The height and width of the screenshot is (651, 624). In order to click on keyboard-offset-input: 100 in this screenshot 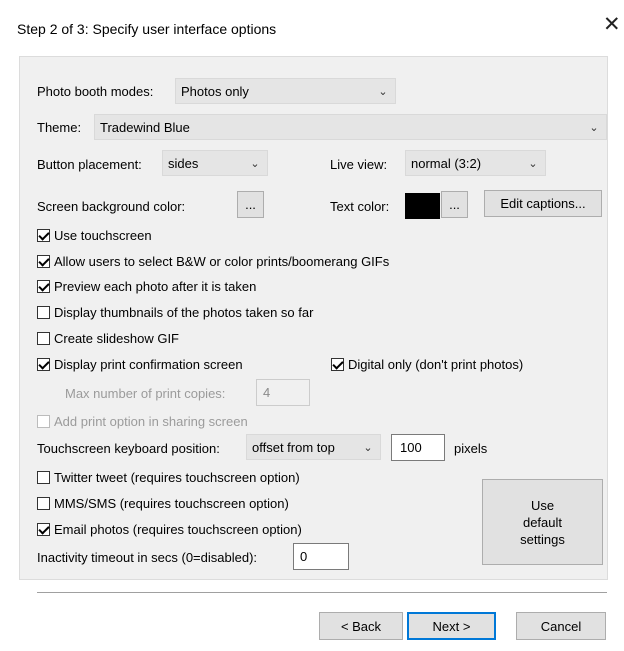, I will do `click(418, 447)`.